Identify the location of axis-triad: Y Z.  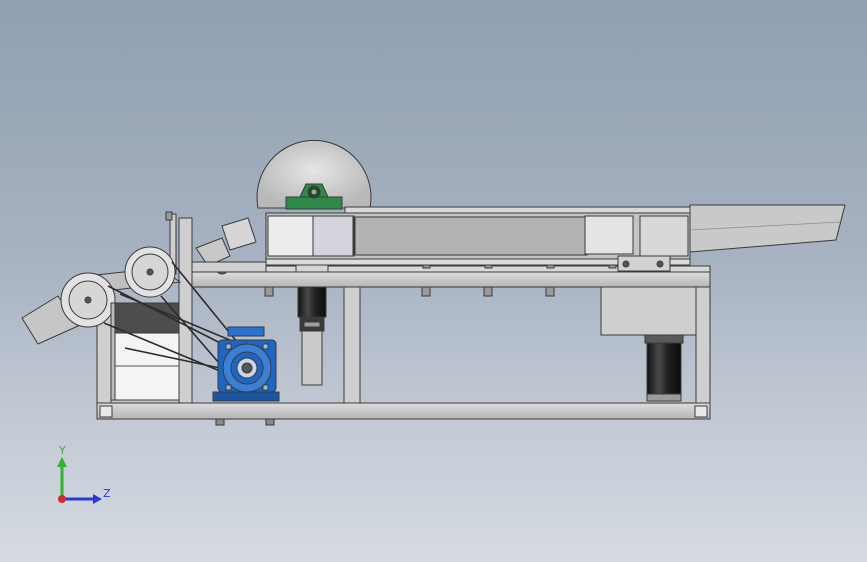
(84, 474).